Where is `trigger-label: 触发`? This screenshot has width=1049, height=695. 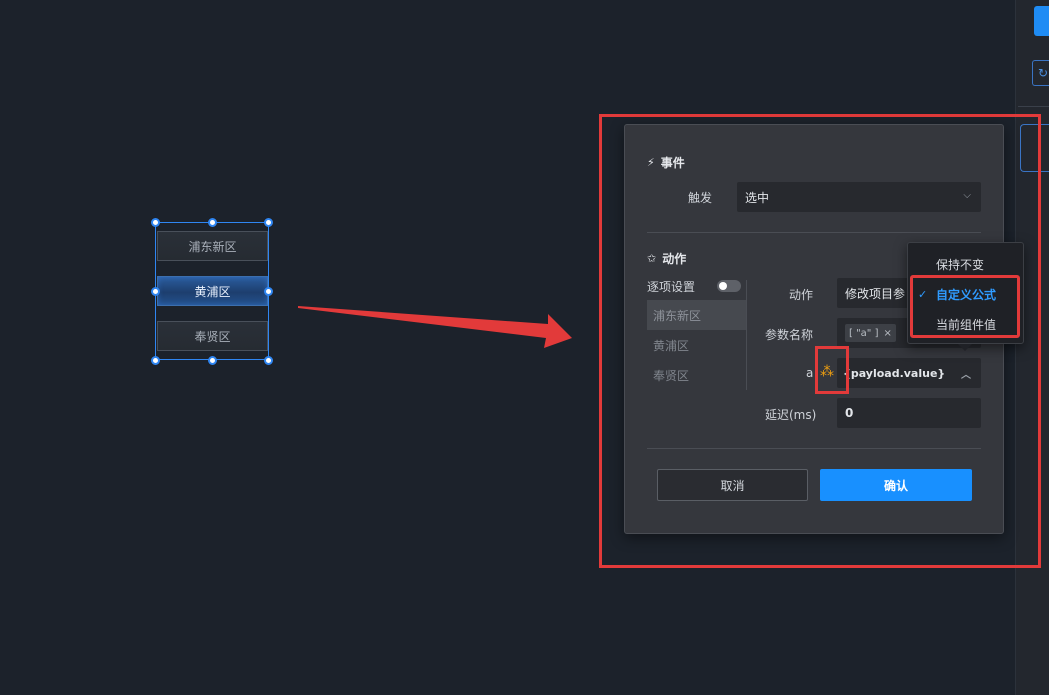 trigger-label: 触发 is located at coordinates (700, 198).